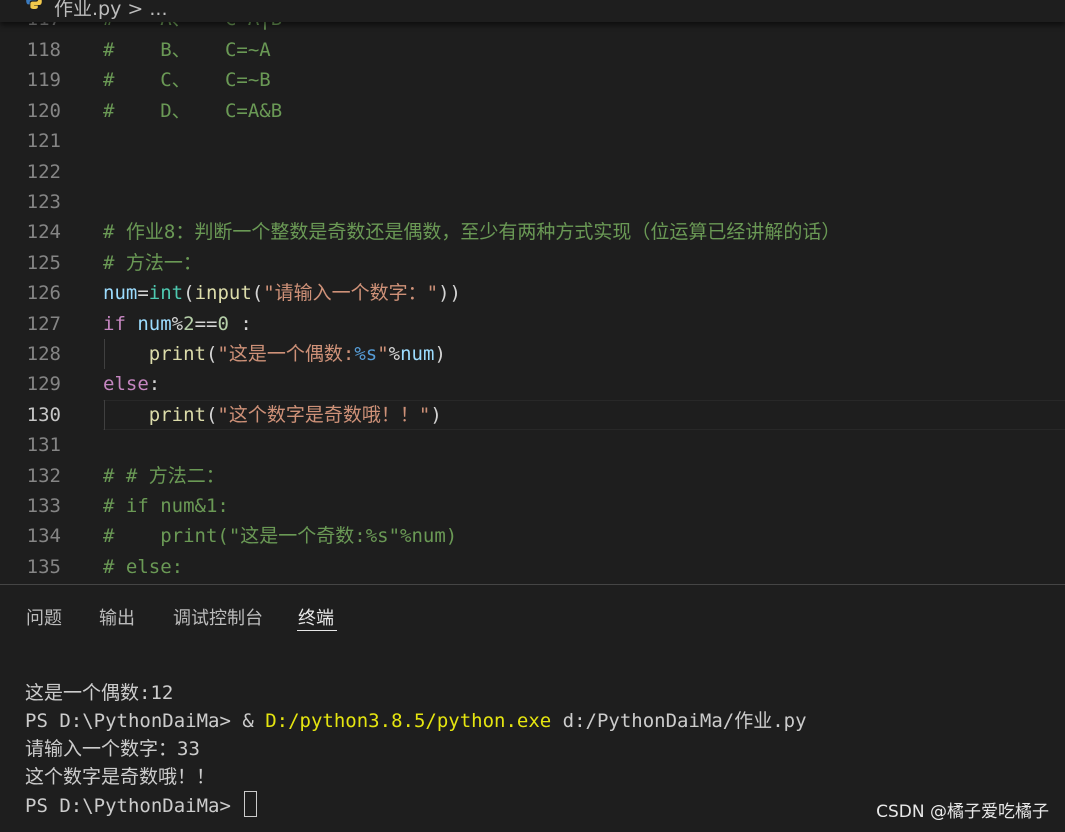 This screenshot has width=1065, height=832. Describe the element at coordinates (43, 293) in the screenshot. I see `line-number: 126` at that location.